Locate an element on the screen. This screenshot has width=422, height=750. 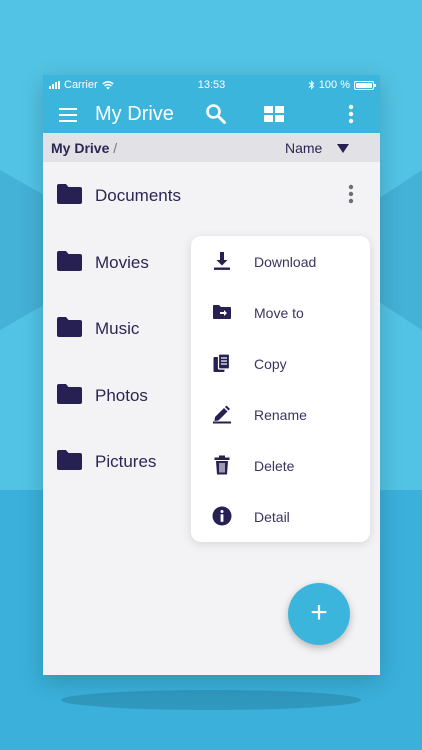
app-bar: My Drive is located at coordinates (211, 114).